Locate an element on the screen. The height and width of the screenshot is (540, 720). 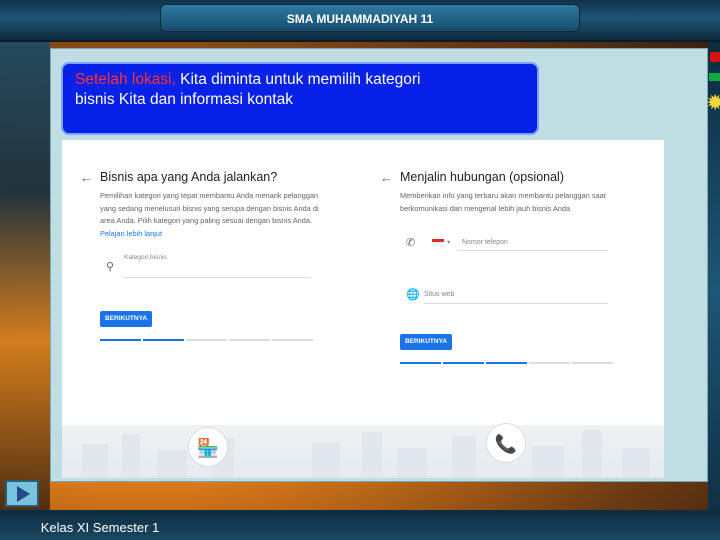
class-semester-label: Kelas XI Semester 1 is located at coordinates (100, 527).